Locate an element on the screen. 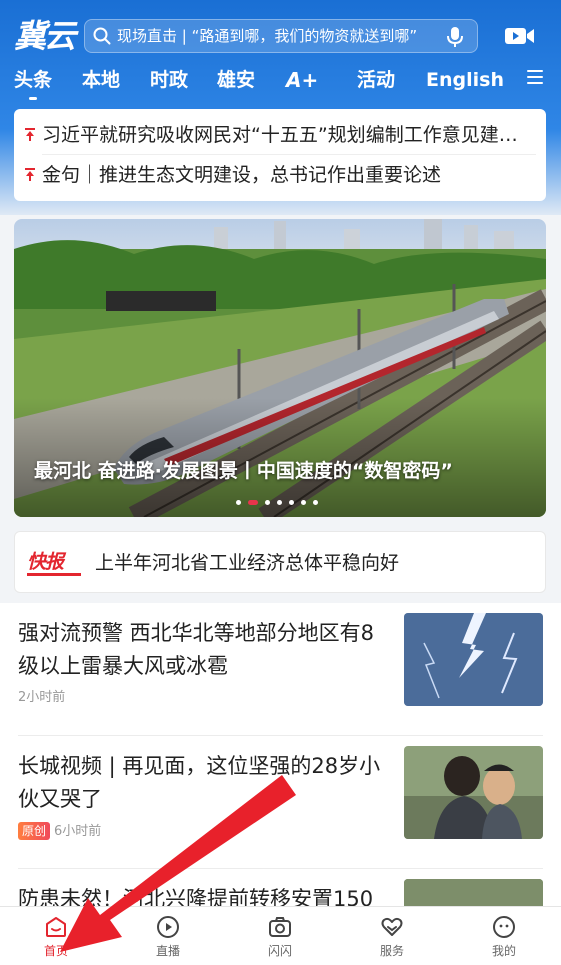 Image resolution: width=561 pixels, height=965 pixels. tab-a-plus: A+ is located at coordinates (302, 80).